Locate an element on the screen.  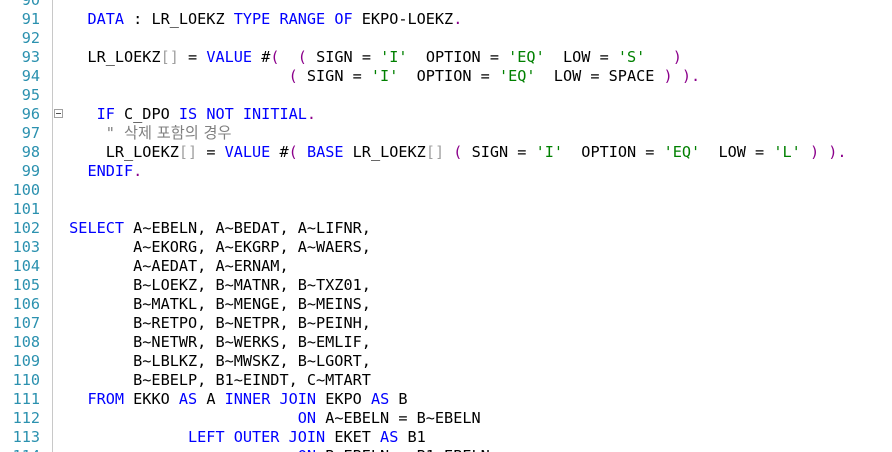
code-token: A~EBELN = B~EBELN is located at coordinates (398, 418).